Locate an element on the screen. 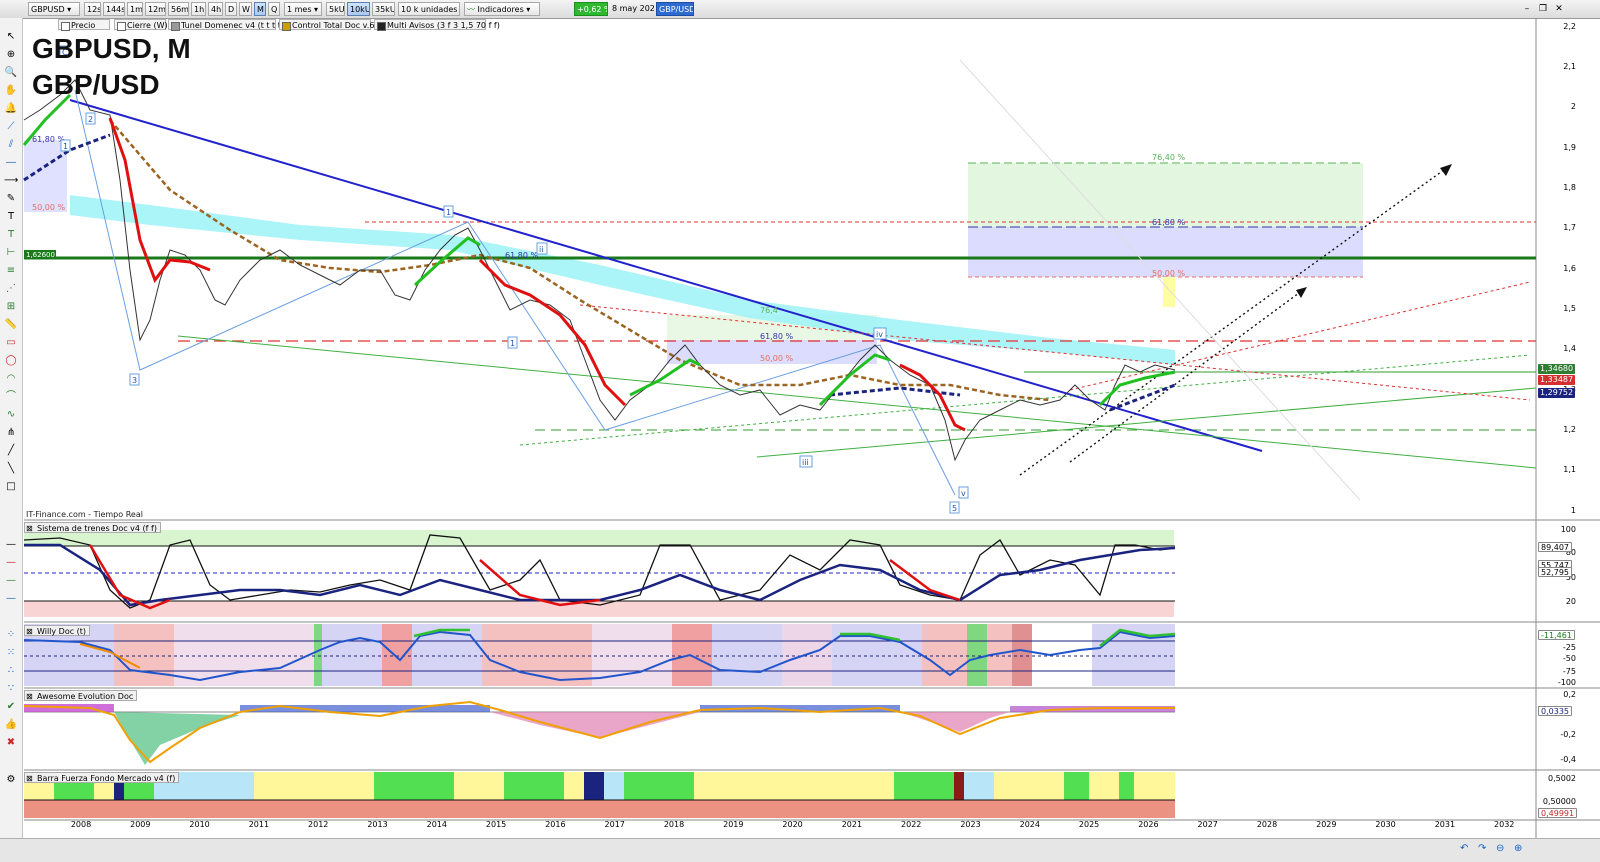 Image resolution: width=1600 pixels, height=862 pixels. barra-background is located at coordinates (599, 786).